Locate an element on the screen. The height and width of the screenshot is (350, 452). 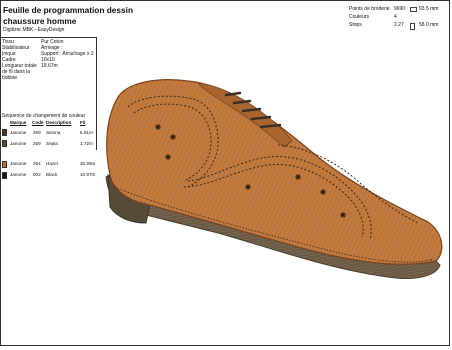
row-thread: 6.91m is located at coordinates (86, 132).